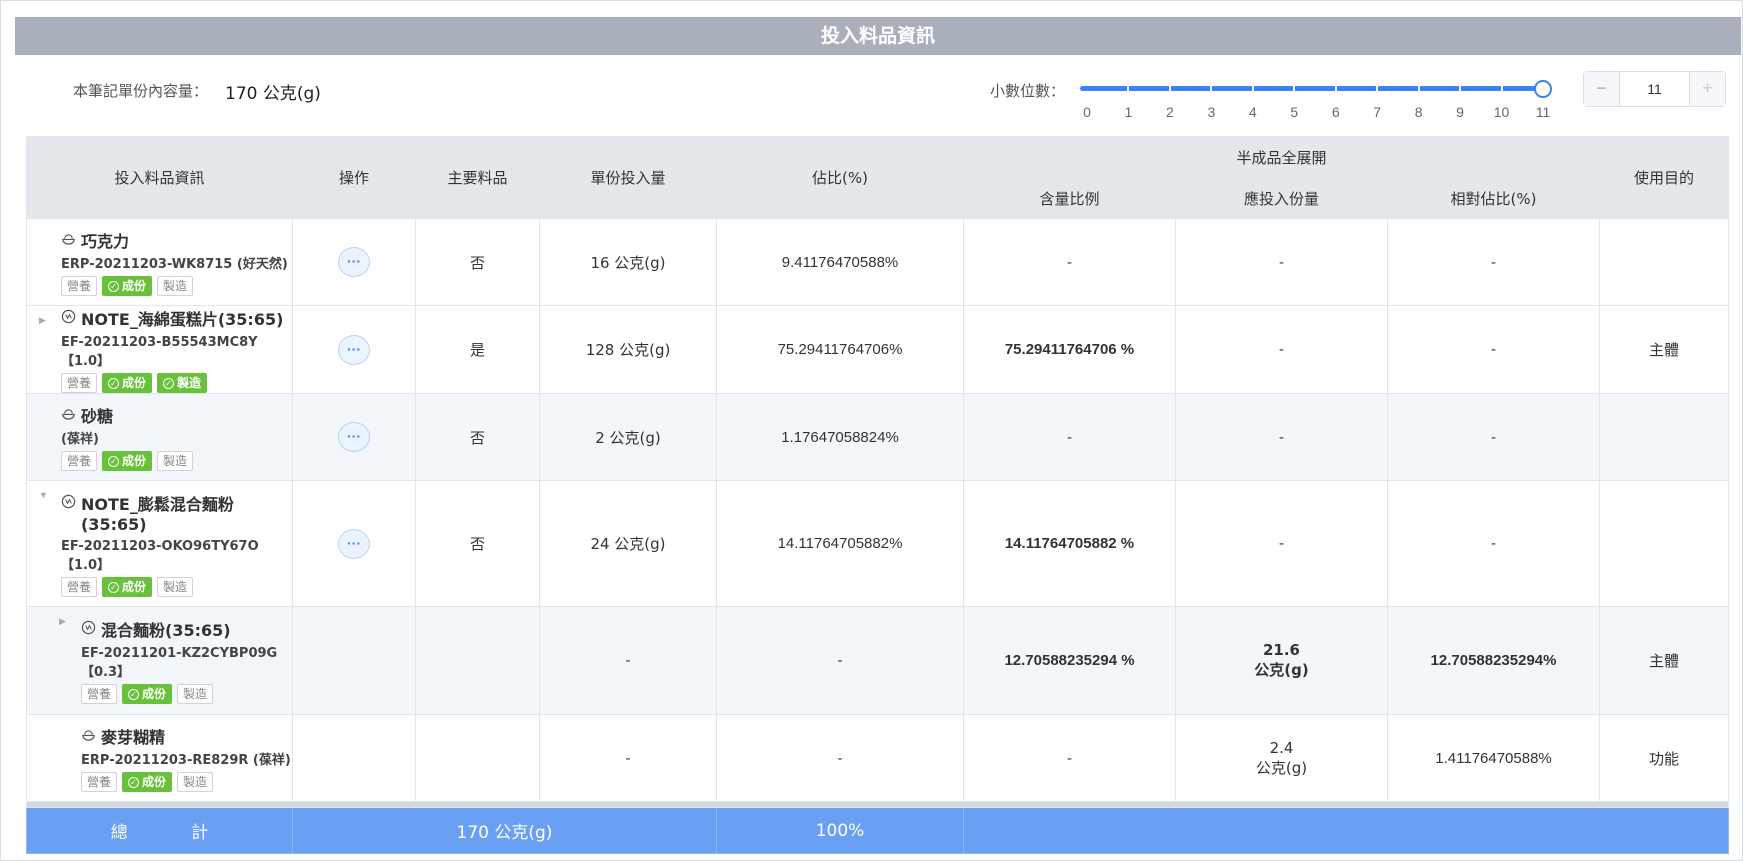  Describe the element at coordinates (166, 630) in the screenshot. I see `item-name: 混合麵粉(35:65)` at that location.